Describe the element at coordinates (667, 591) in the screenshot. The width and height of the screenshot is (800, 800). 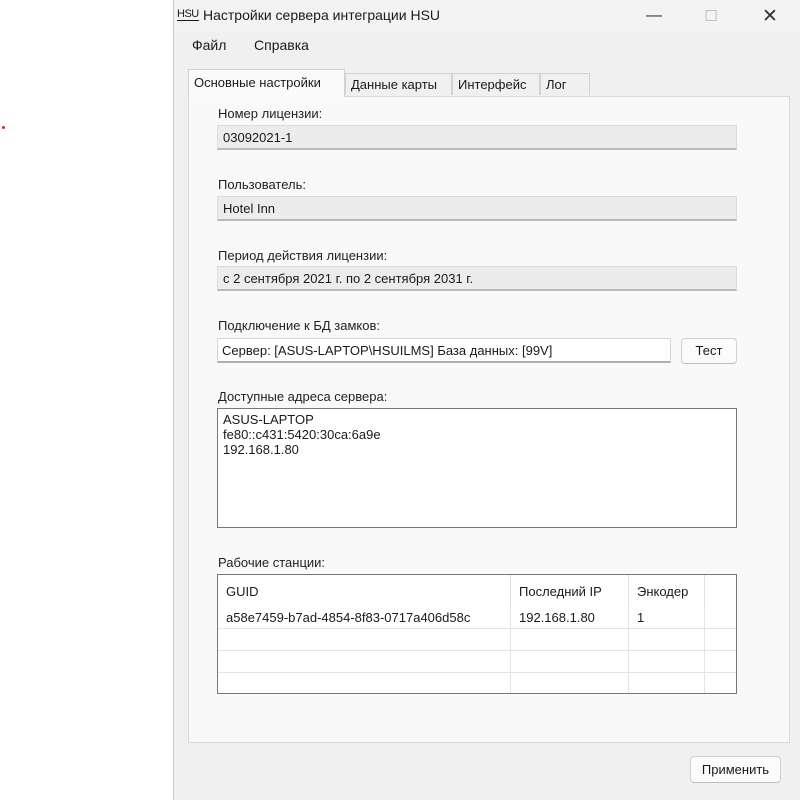
I see `column-header-encoder: Энкодер` at that location.